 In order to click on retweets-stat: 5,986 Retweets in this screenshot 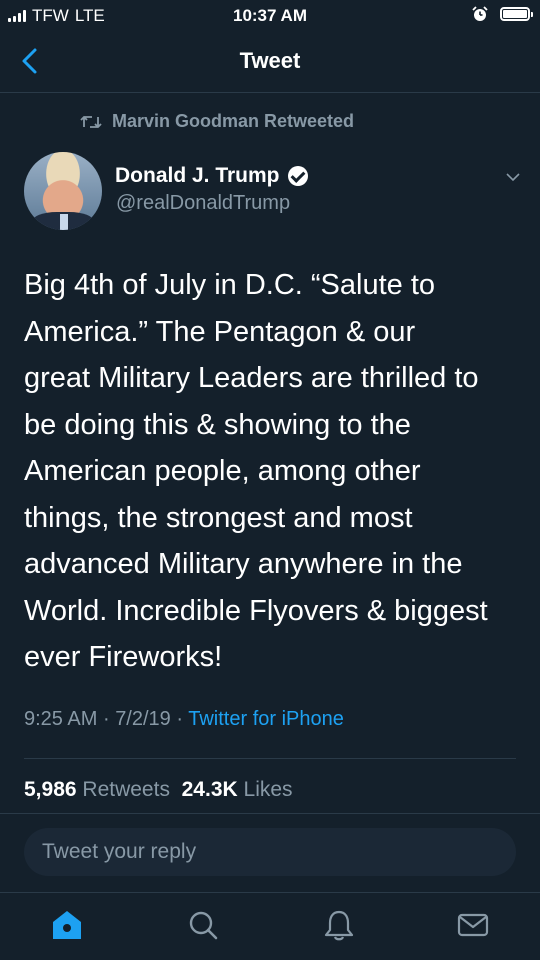, I will do `click(97, 789)`.